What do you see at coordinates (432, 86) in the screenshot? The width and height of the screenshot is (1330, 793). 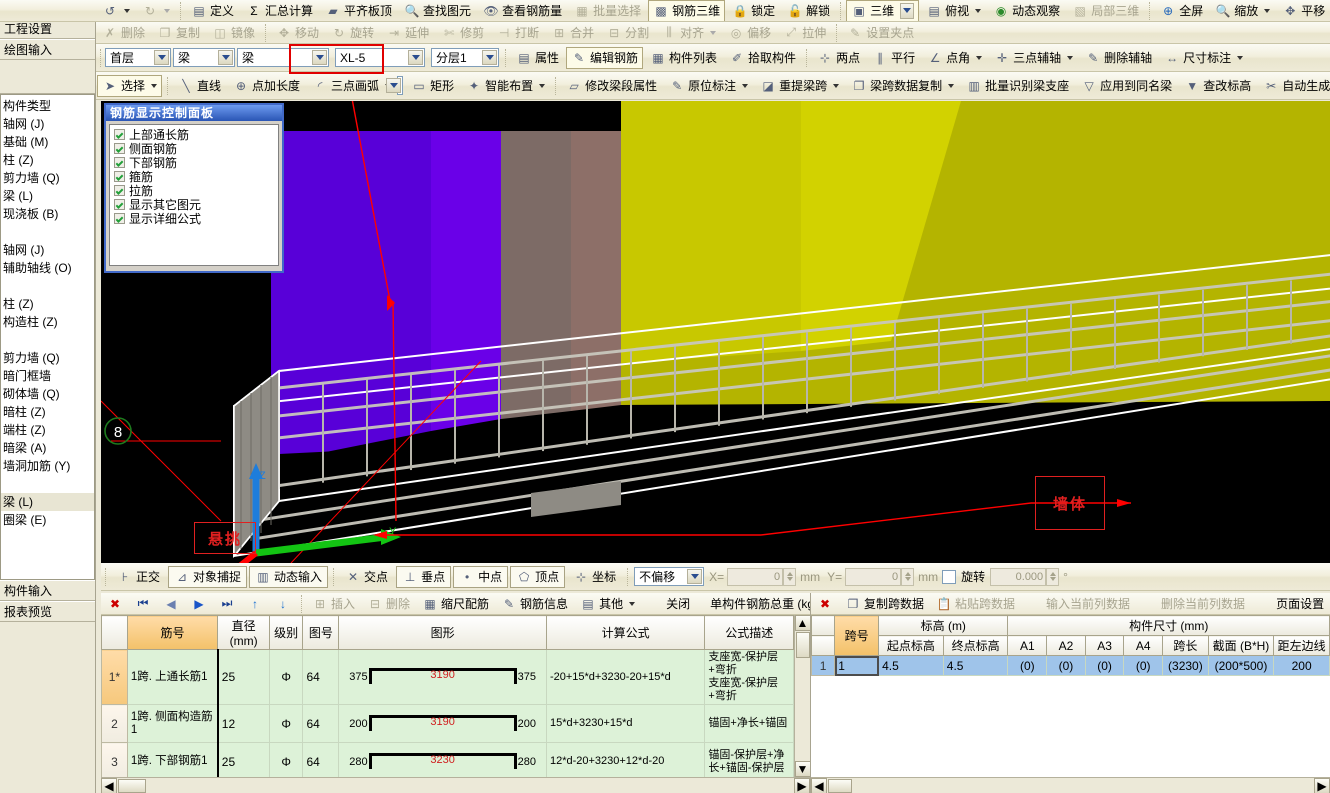 I see `toolbar-button-rect: ▭ 矩形` at bounding box center [432, 86].